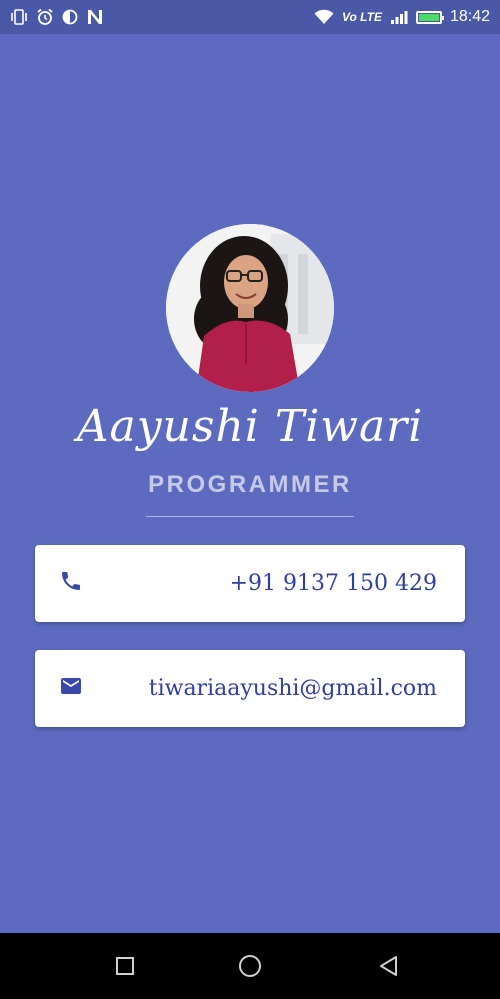 This screenshot has width=500, height=999. Describe the element at coordinates (95, 17) in the screenshot. I see `n-notification-icon` at that location.